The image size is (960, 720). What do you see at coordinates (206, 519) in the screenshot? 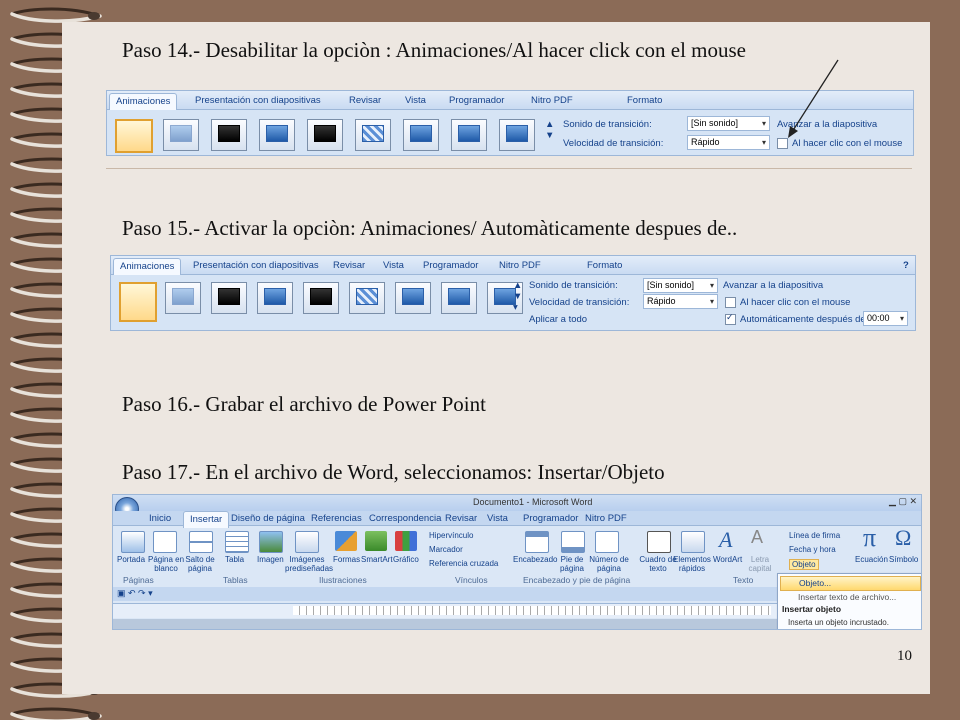
I see `word-tab-insertar: Insertar` at bounding box center [206, 519].